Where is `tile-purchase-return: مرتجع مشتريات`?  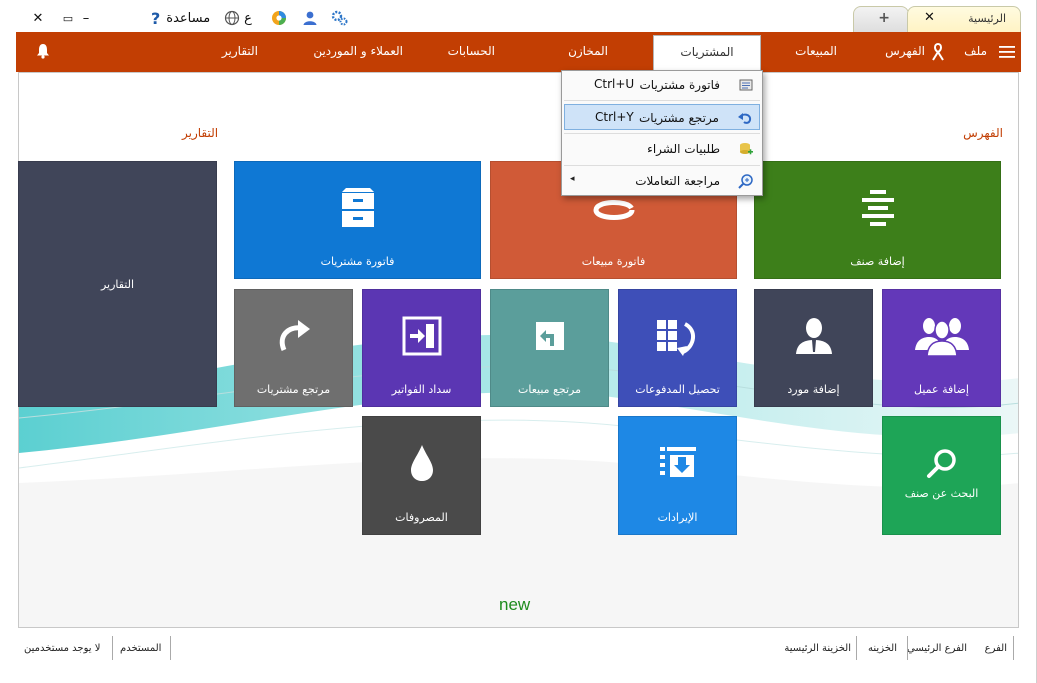
tile-purchase-return: مرتجع مشتريات is located at coordinates (293, 348).